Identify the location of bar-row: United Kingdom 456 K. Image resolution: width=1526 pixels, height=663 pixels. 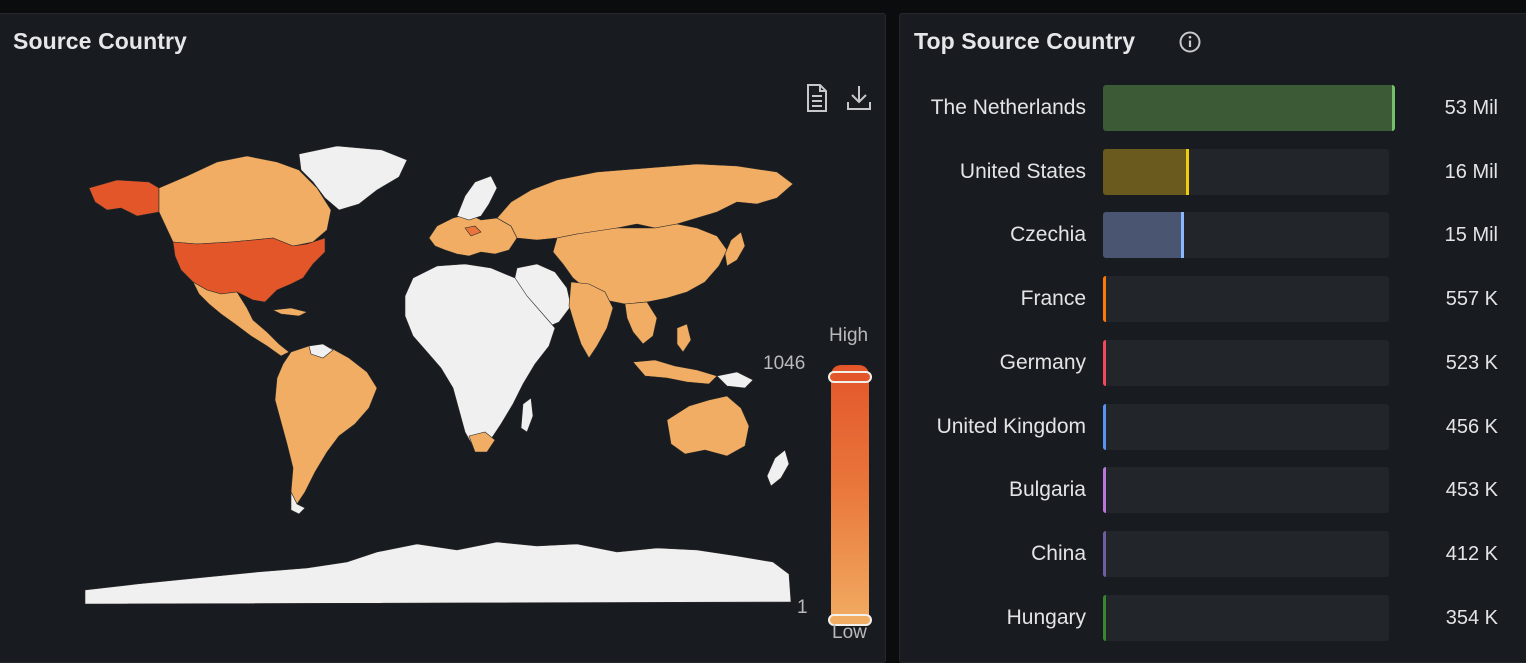
(1213, 427).